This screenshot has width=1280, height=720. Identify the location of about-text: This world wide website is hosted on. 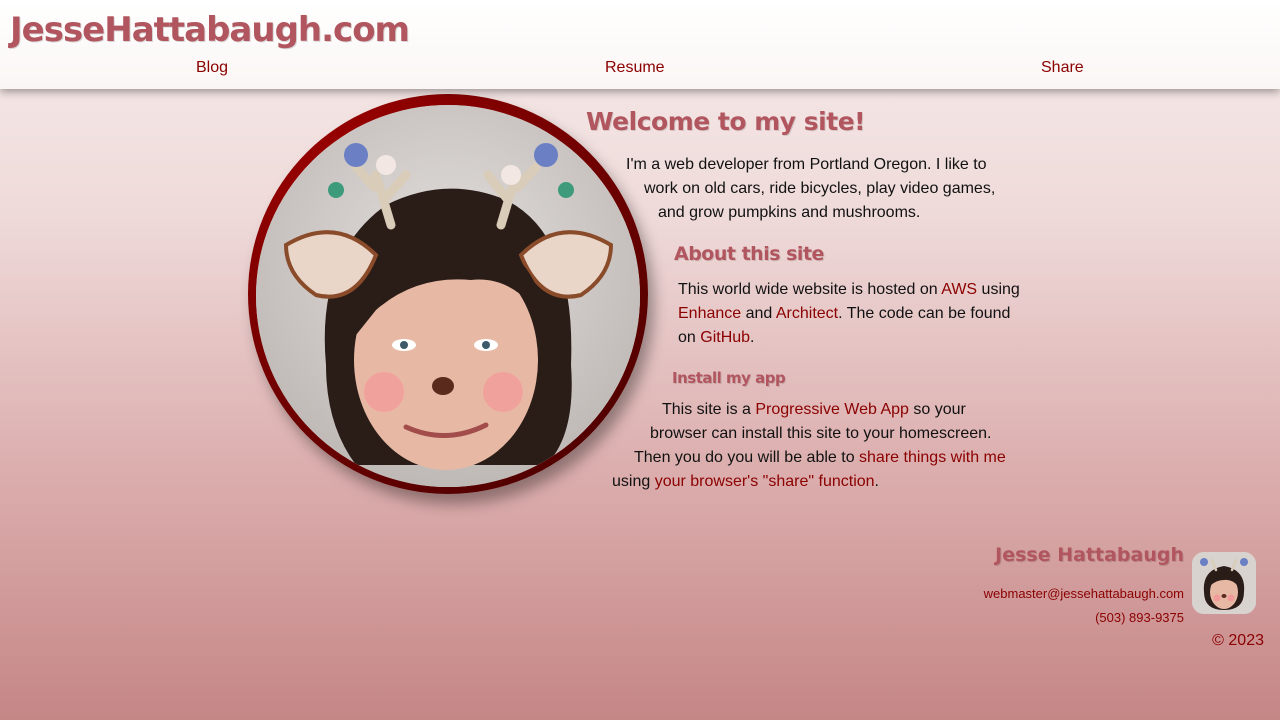
(810, 289).